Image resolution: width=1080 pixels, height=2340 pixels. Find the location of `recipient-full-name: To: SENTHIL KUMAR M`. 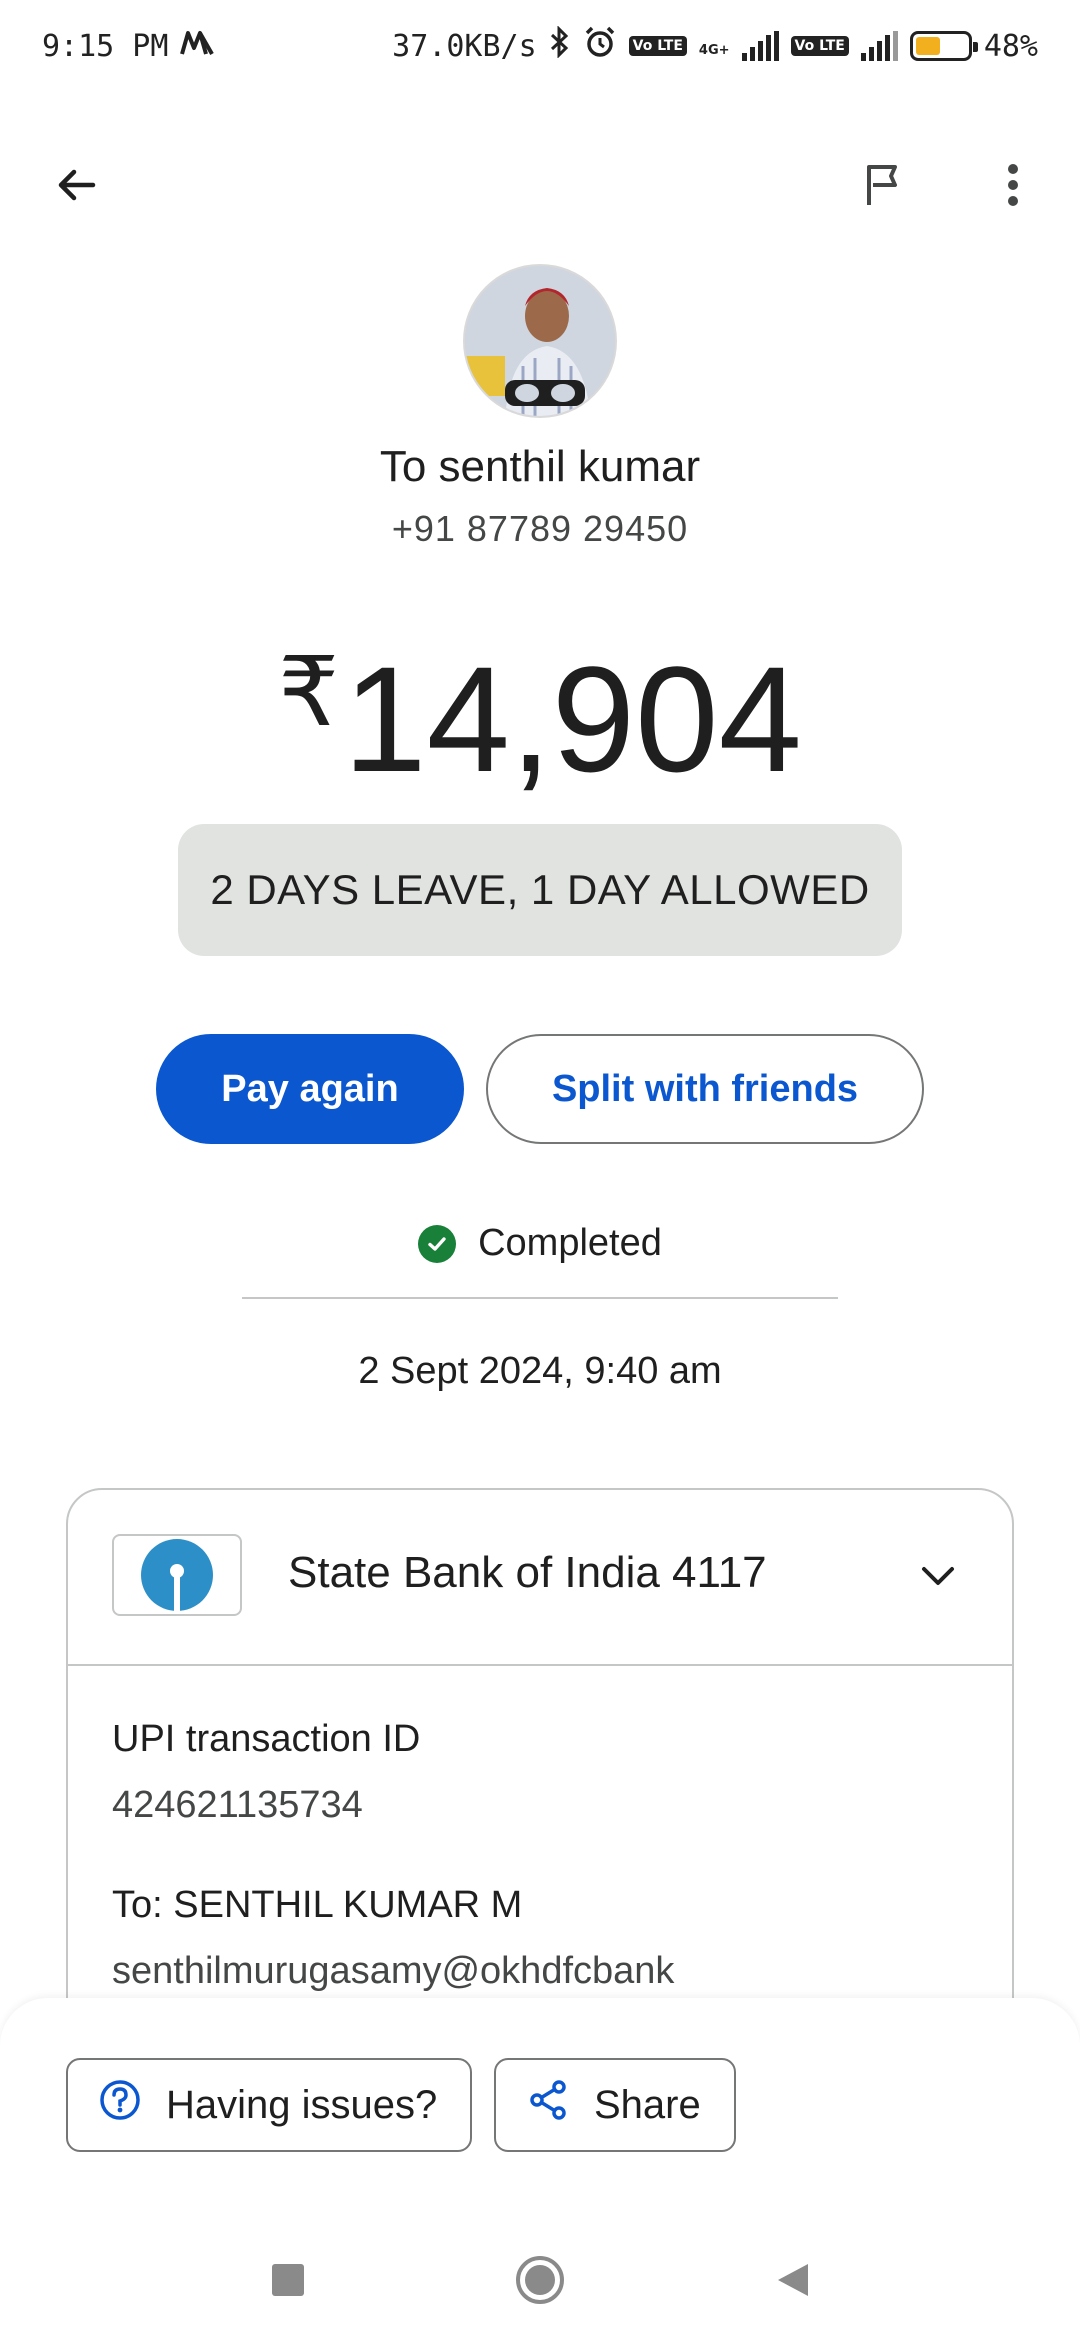

recipient-full-name: To: SENTHIL KUMAR M is located at coordinates (317, 1905).